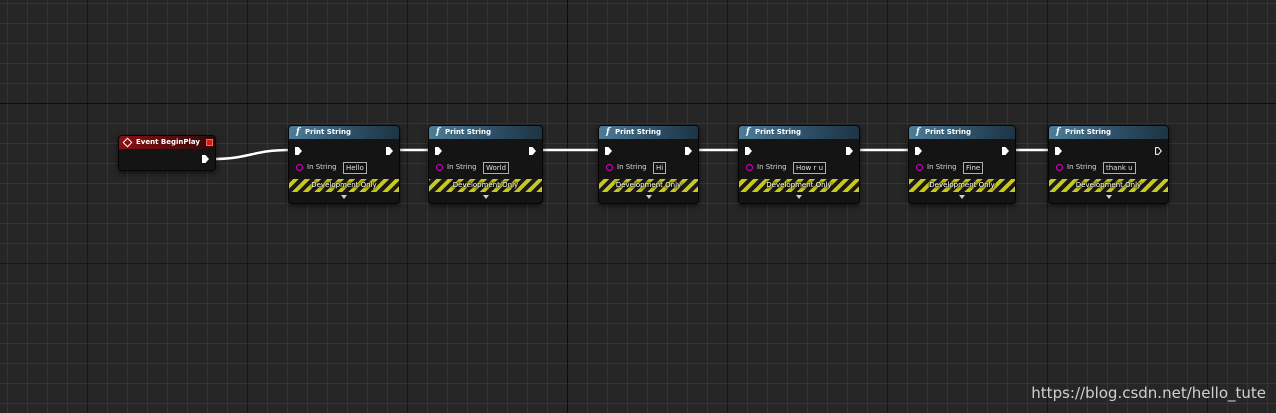 Image resolution: width=1276 pixels, height=413 pixels. What do you see at coordinates (567, 206) in the screenshot?
I see `graph-origin-vertical-line` at bounding box center [567, 206].